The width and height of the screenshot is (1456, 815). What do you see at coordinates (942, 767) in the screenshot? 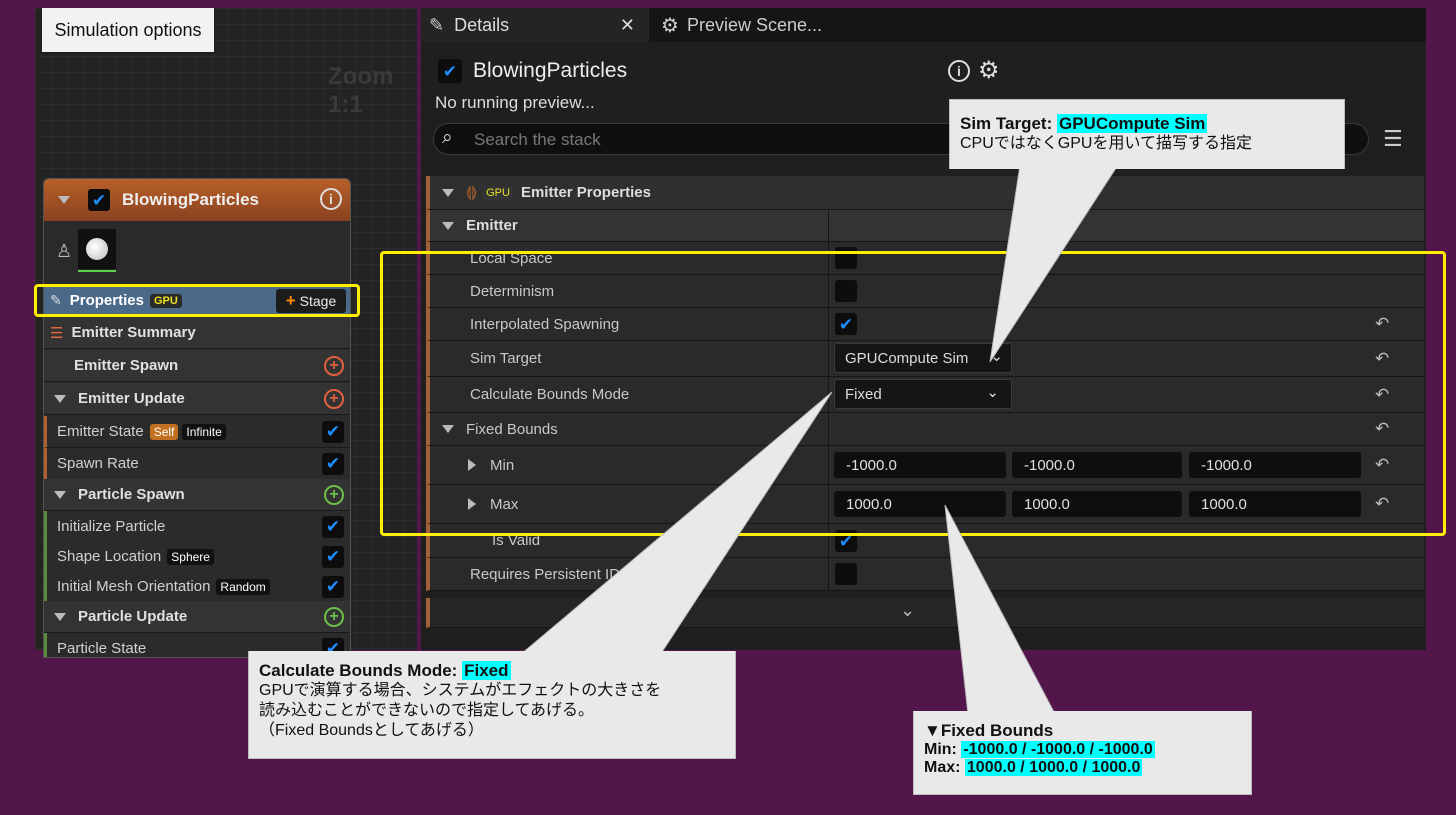
I see `fixed-bounds-callout-max-key: Max:` at bounding box center [942, 767].